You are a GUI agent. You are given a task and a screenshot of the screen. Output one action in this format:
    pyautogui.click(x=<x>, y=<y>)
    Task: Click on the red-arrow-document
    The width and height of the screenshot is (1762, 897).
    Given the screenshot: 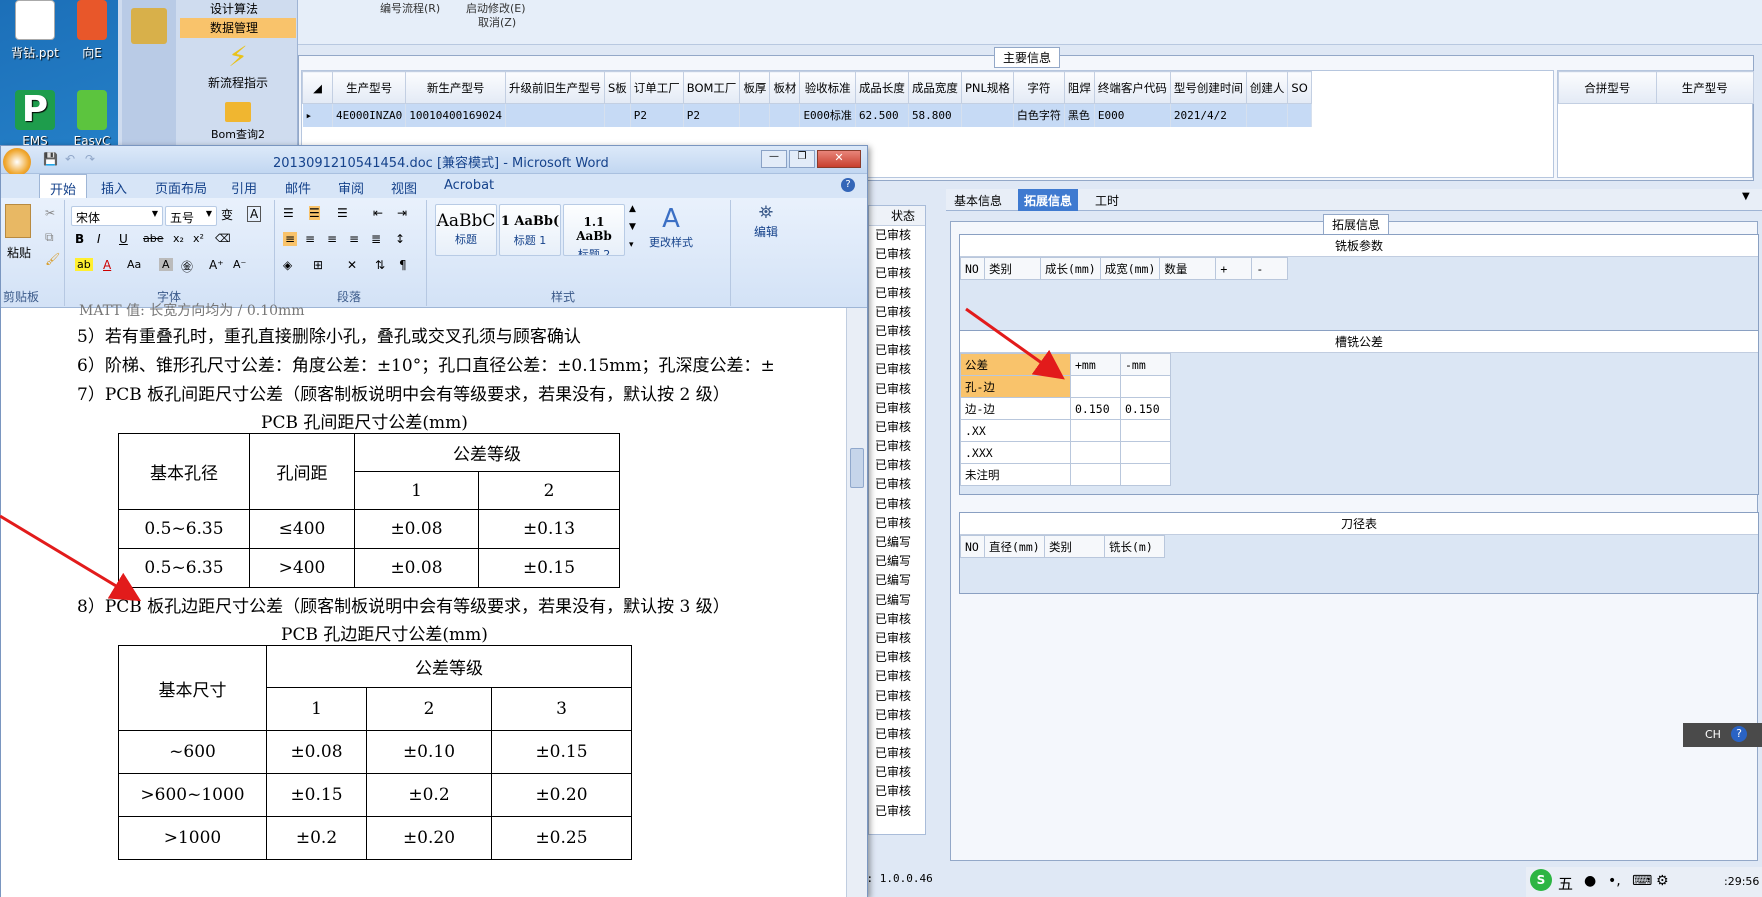 What is the action you would take?
    pyautogui.click(x=71, y=558)
    